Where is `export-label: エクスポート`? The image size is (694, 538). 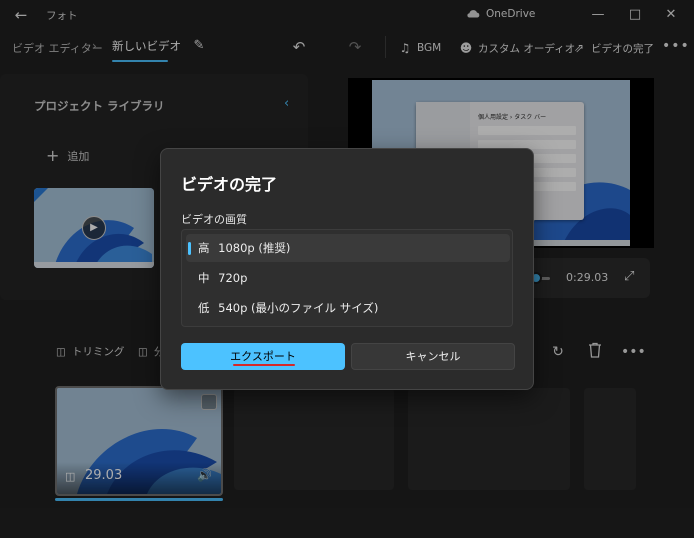
export-label: エクスポート is located at coordinates (263, 356).